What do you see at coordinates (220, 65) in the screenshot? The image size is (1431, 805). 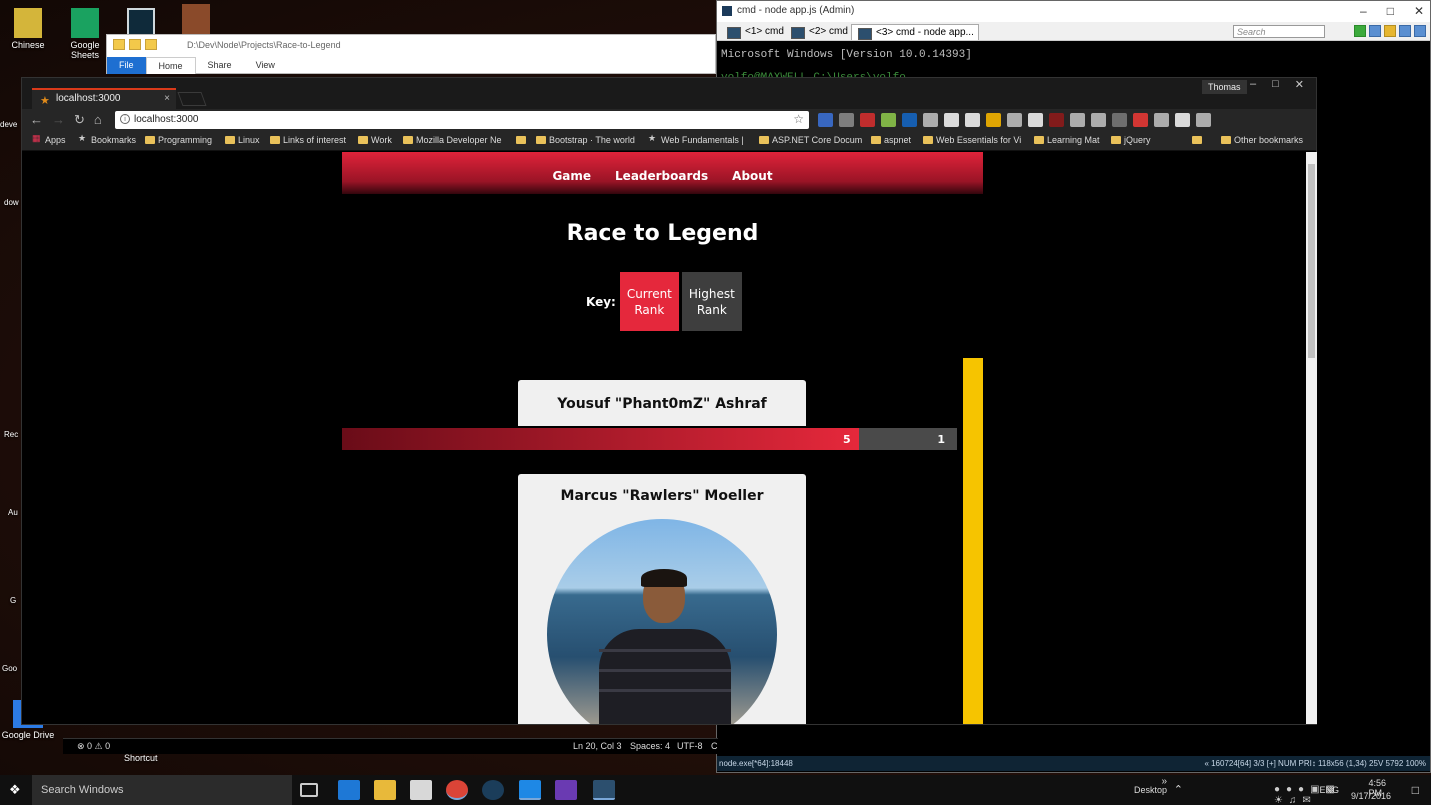 I see `ribbon-tab-share: Share` at bounding box center [220, 65].